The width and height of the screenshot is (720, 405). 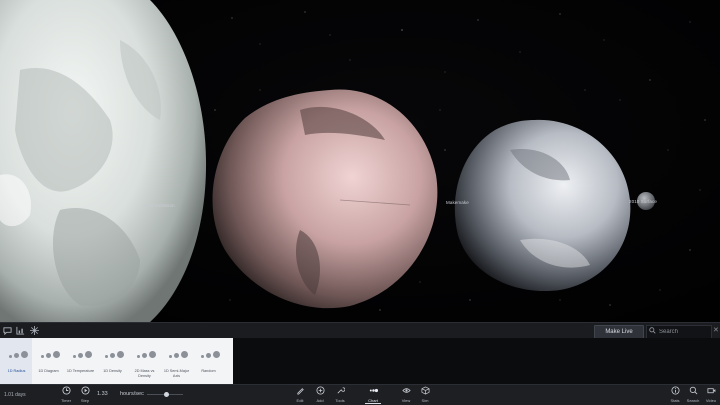 I want to click on toolbar-label: Add, so click(x=320, y=400).